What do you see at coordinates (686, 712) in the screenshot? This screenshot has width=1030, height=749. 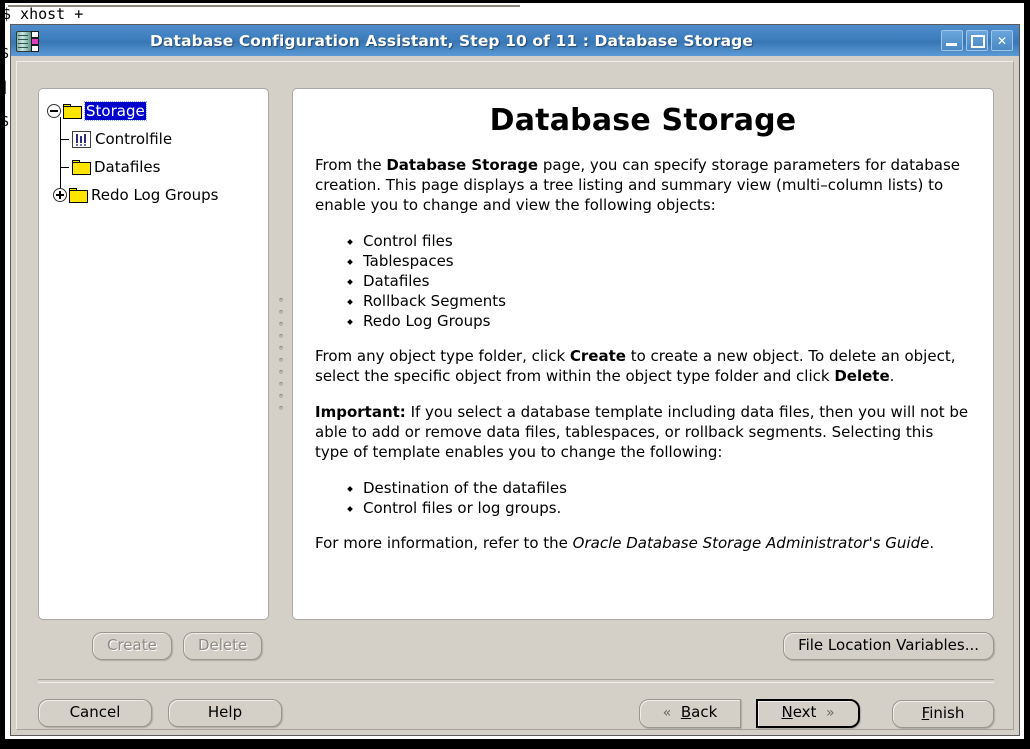 I see `back-mnemonic: B` at bounding box center [686, 712].